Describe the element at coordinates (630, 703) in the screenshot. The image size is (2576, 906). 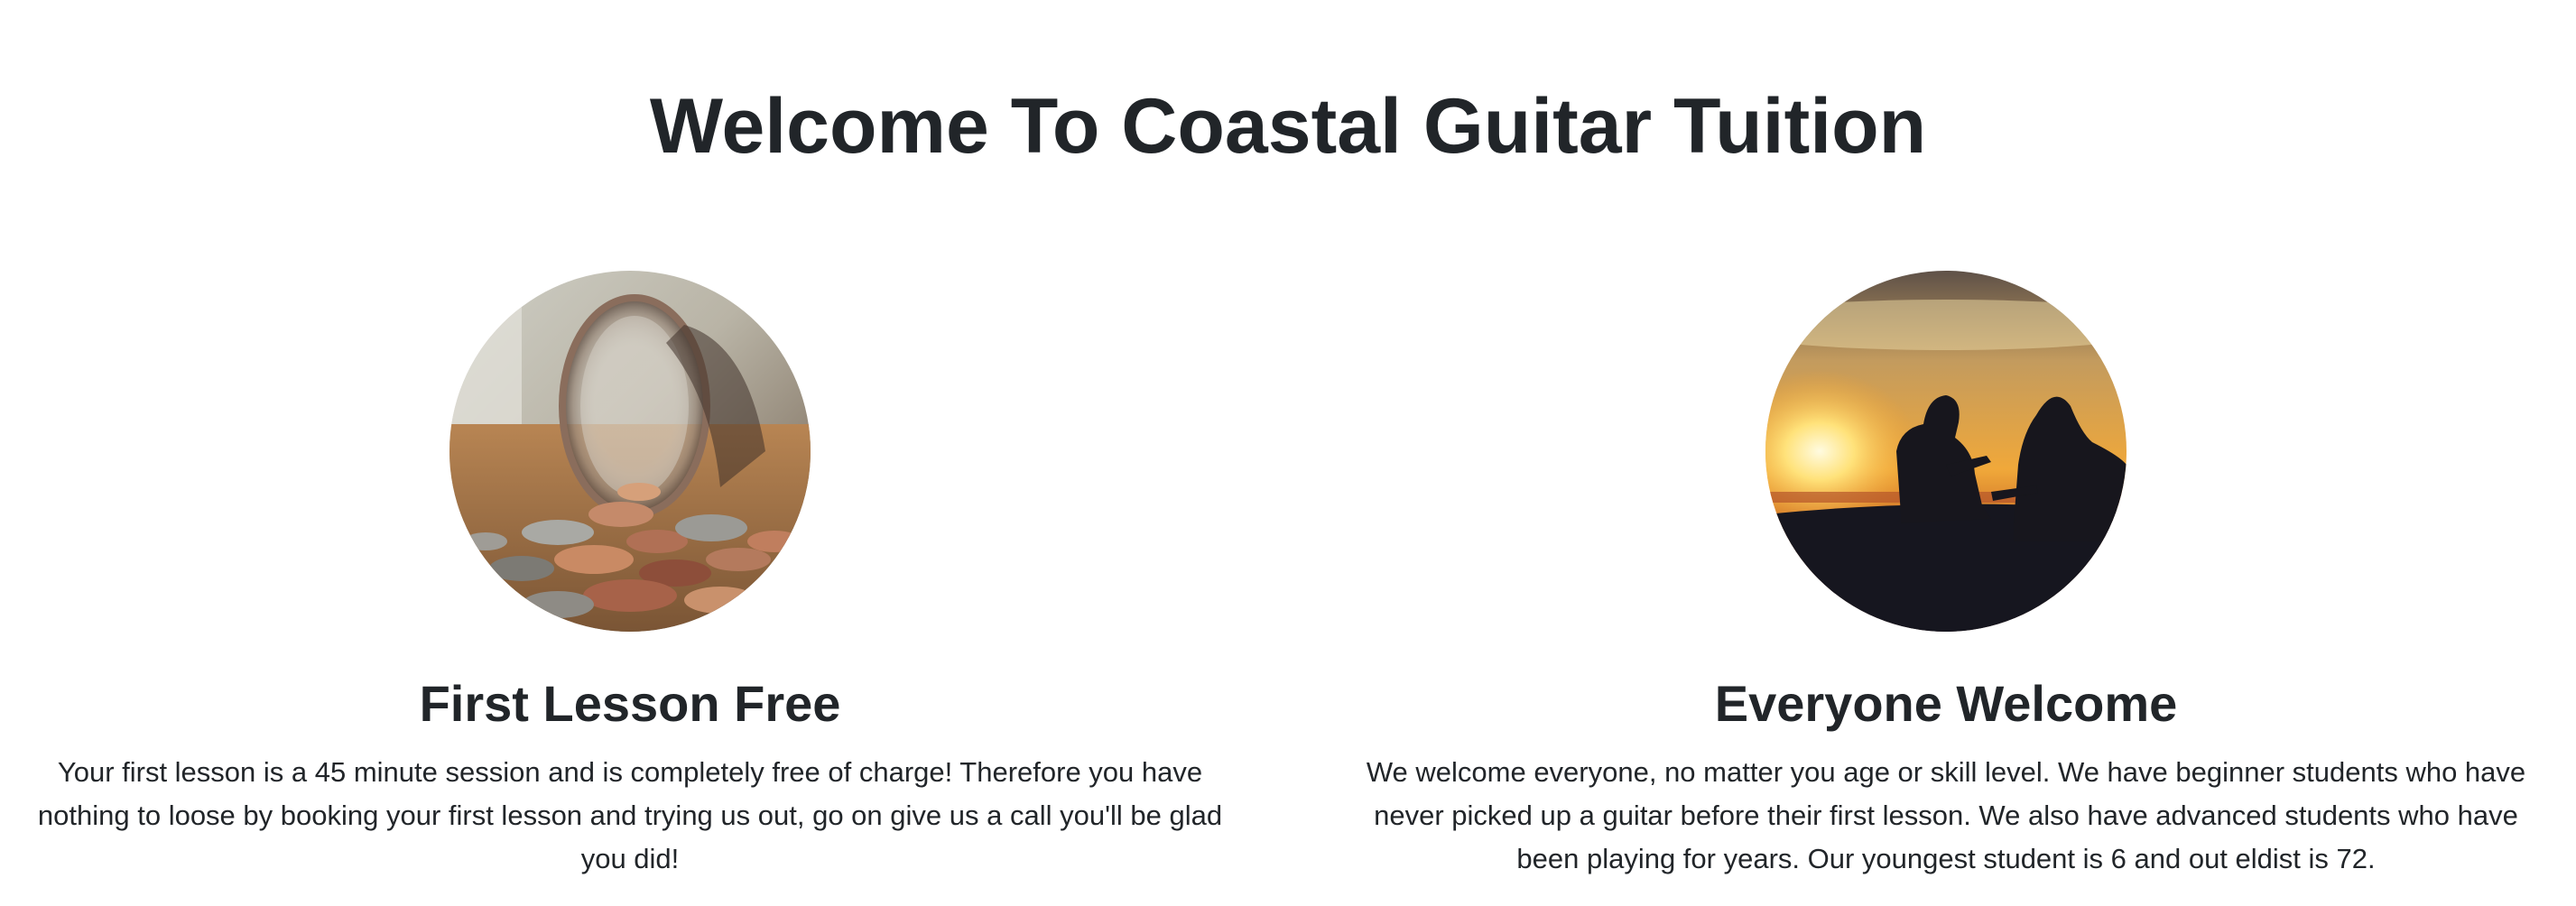
I see `feature-heading: First Lesson Free` at that location.